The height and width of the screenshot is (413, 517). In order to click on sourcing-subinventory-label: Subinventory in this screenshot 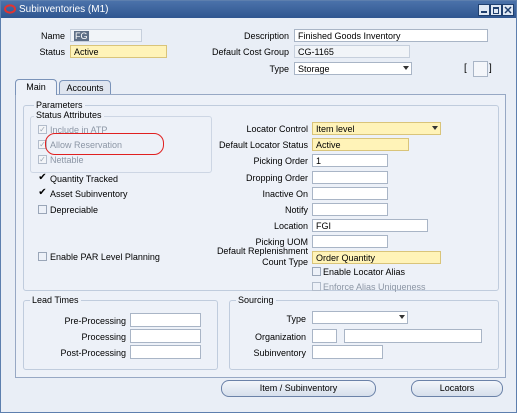, I will do `click(279, 353)`.